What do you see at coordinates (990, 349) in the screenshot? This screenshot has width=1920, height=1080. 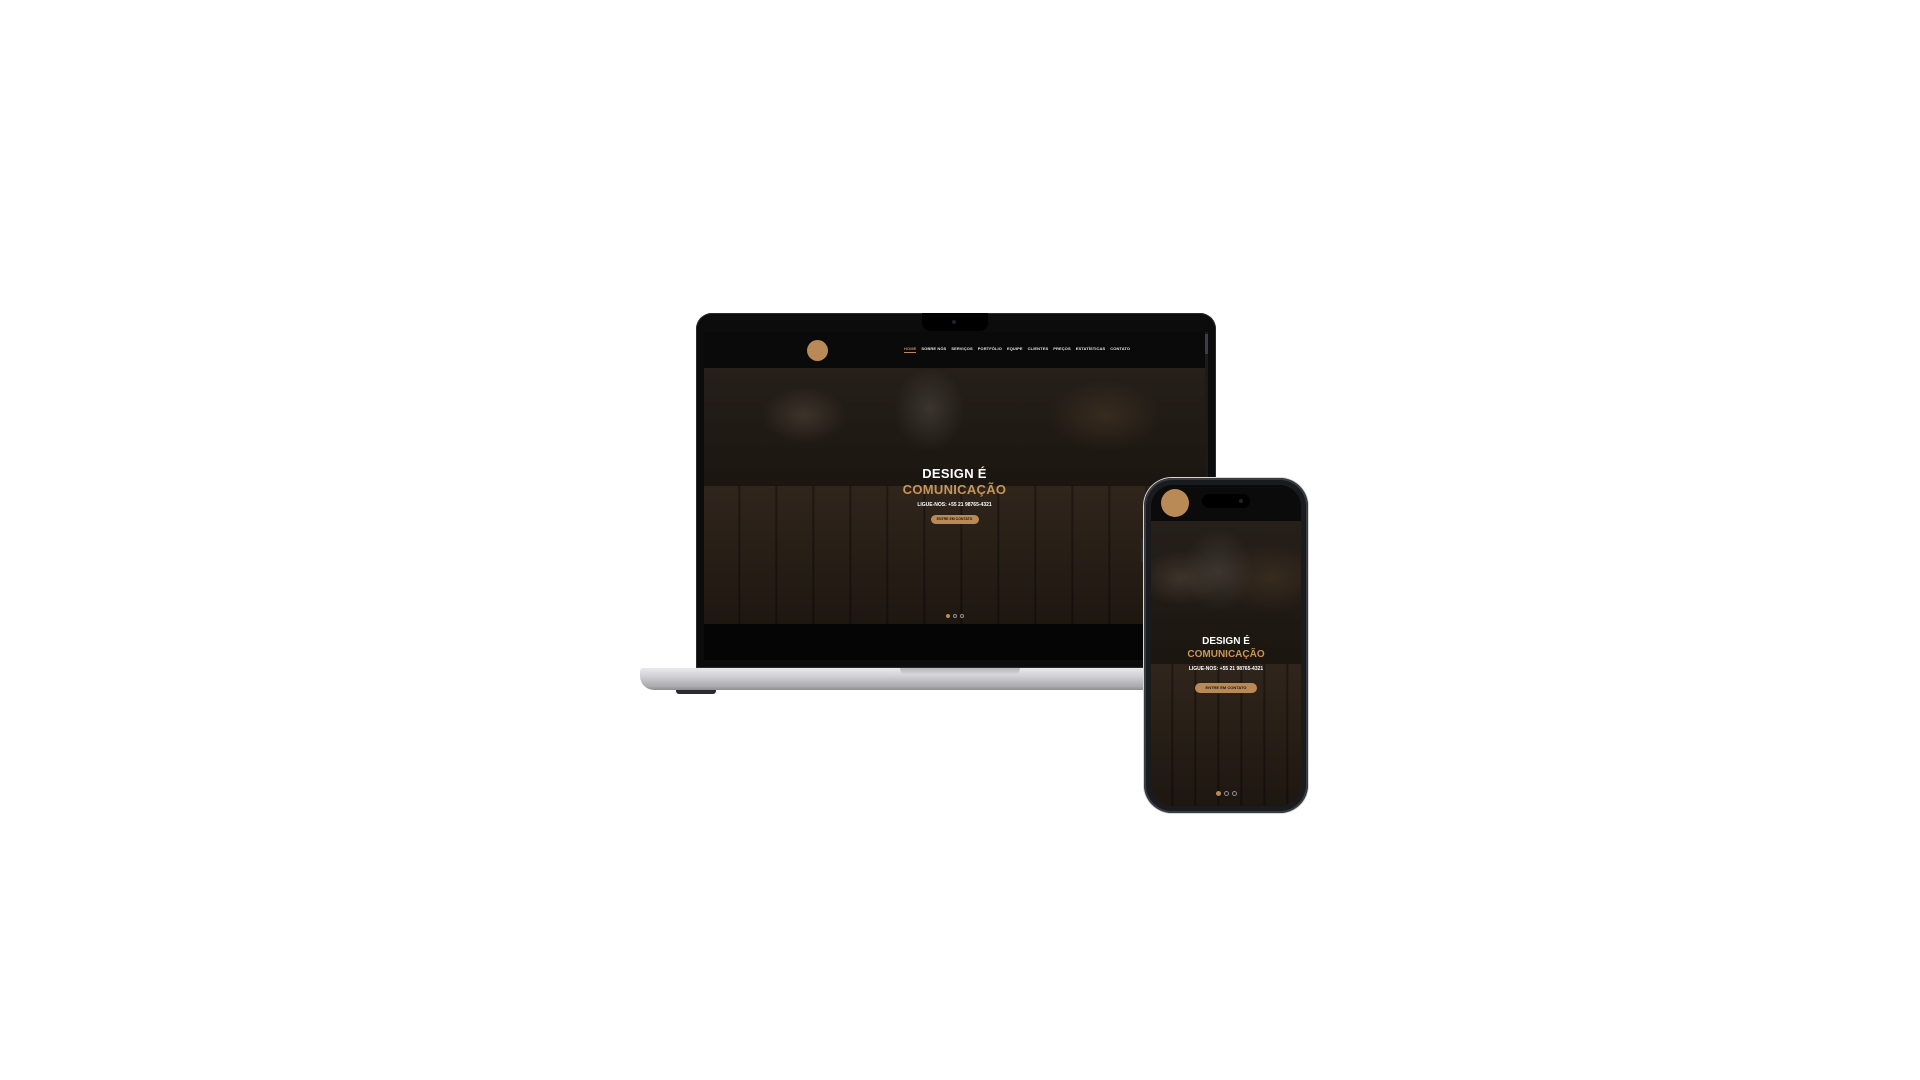 I see `nav-item-portfolio: PORTFÓLIO` at bounding box center [990, 349].